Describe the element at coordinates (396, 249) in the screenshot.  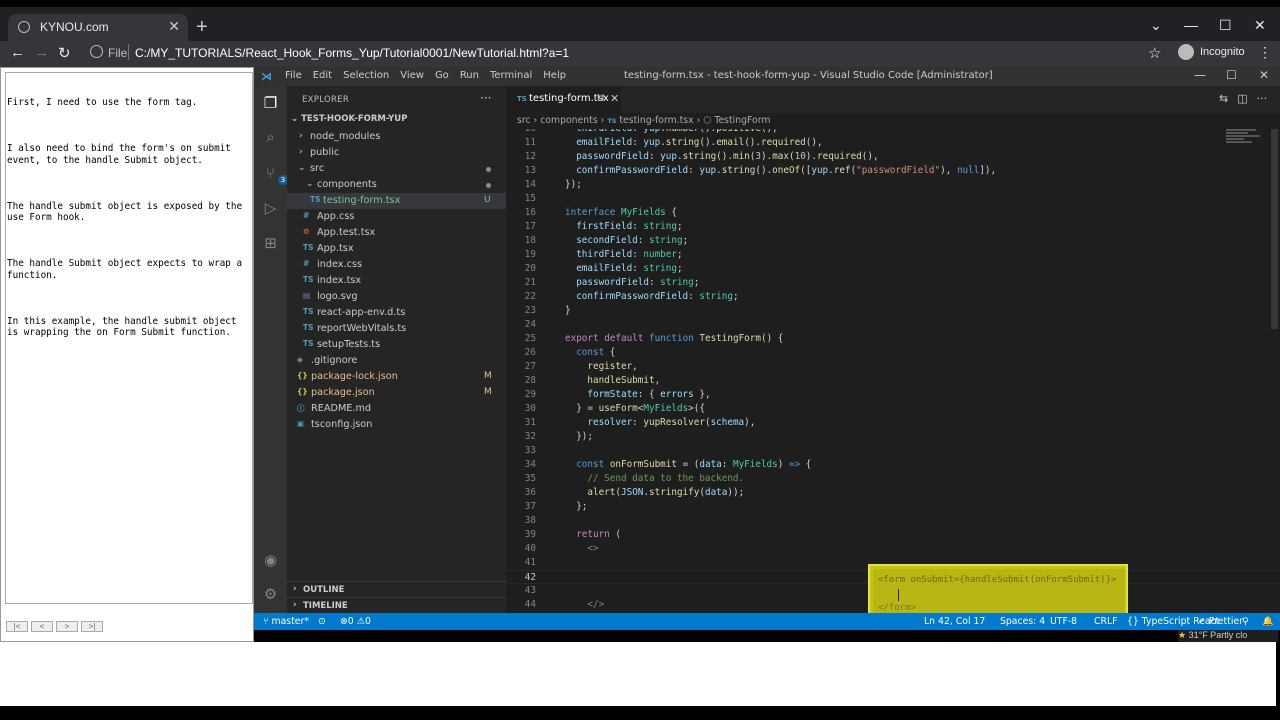
I see `tree-item-app-tsx: TS App.tsx` at that location.